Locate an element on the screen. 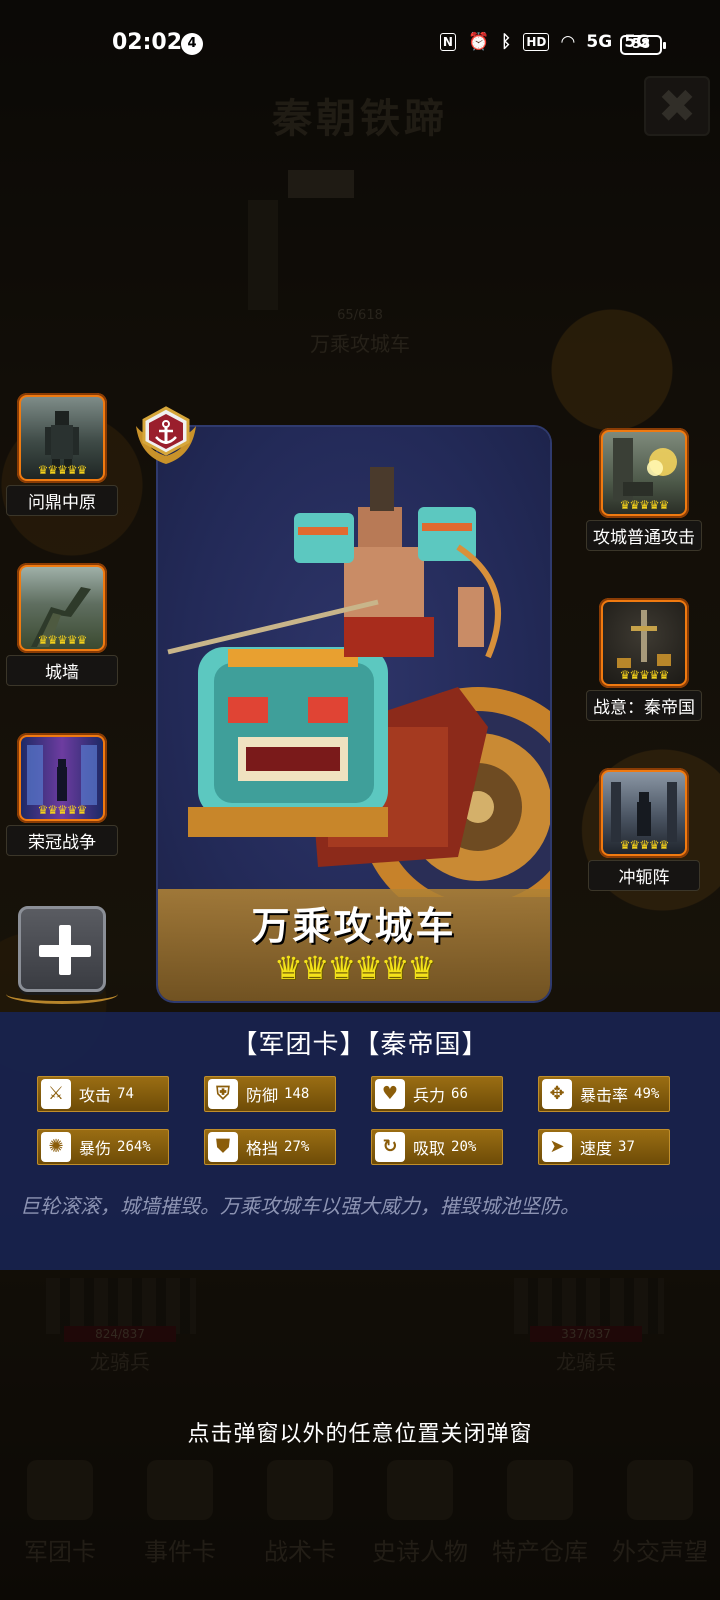 The height and width of the screenshot is (1600, 720). slot-label: 战意：秦帝国 is located at coordinates (644, 705).